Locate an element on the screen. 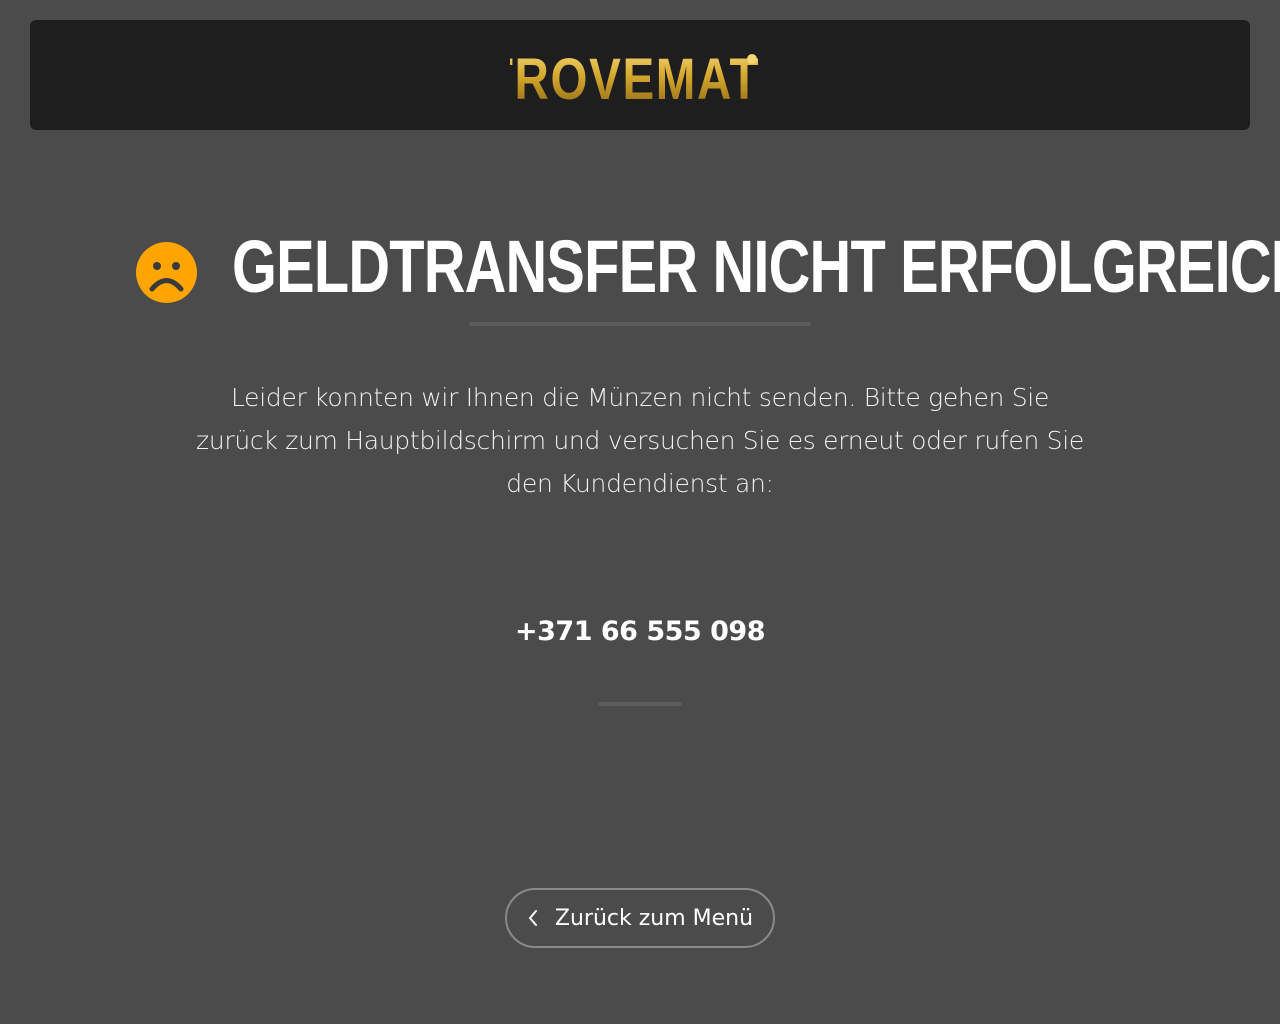 The image size is (1280, 1024). sad-face-icon is located at coordinates (166, 272).